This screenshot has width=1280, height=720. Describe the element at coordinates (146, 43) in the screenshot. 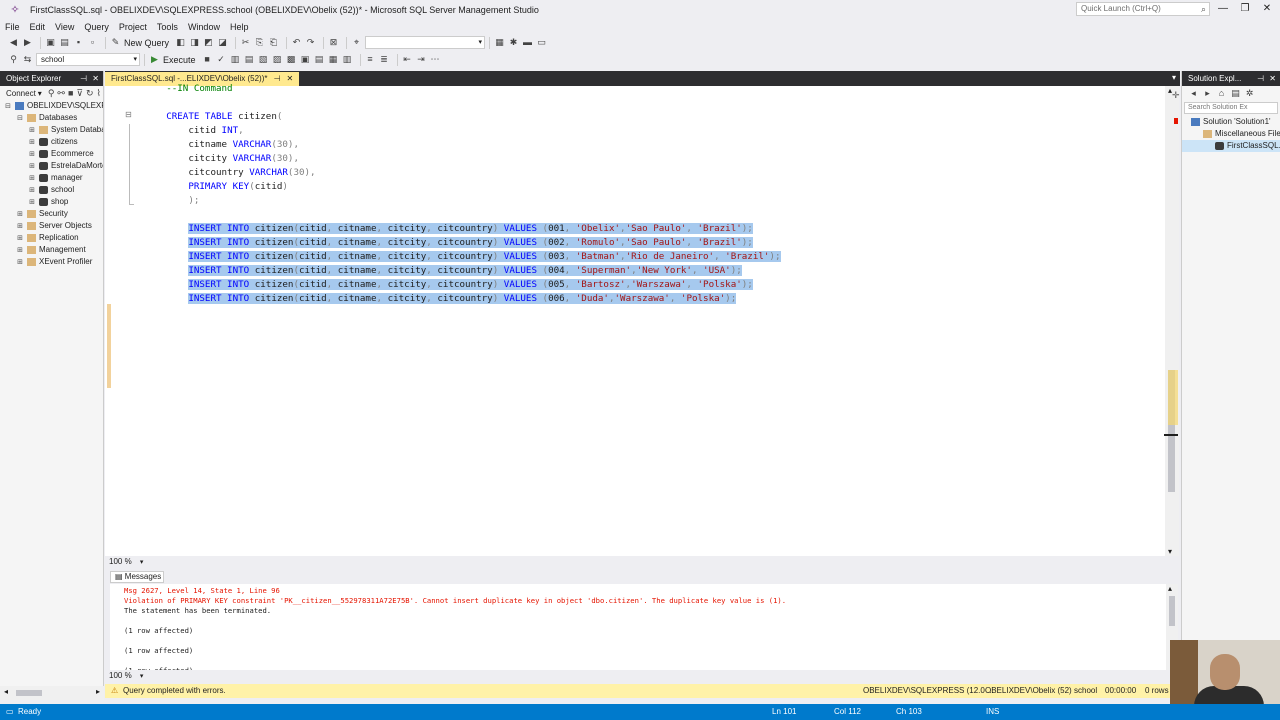

I see `new-query-button: New Query` at that location.